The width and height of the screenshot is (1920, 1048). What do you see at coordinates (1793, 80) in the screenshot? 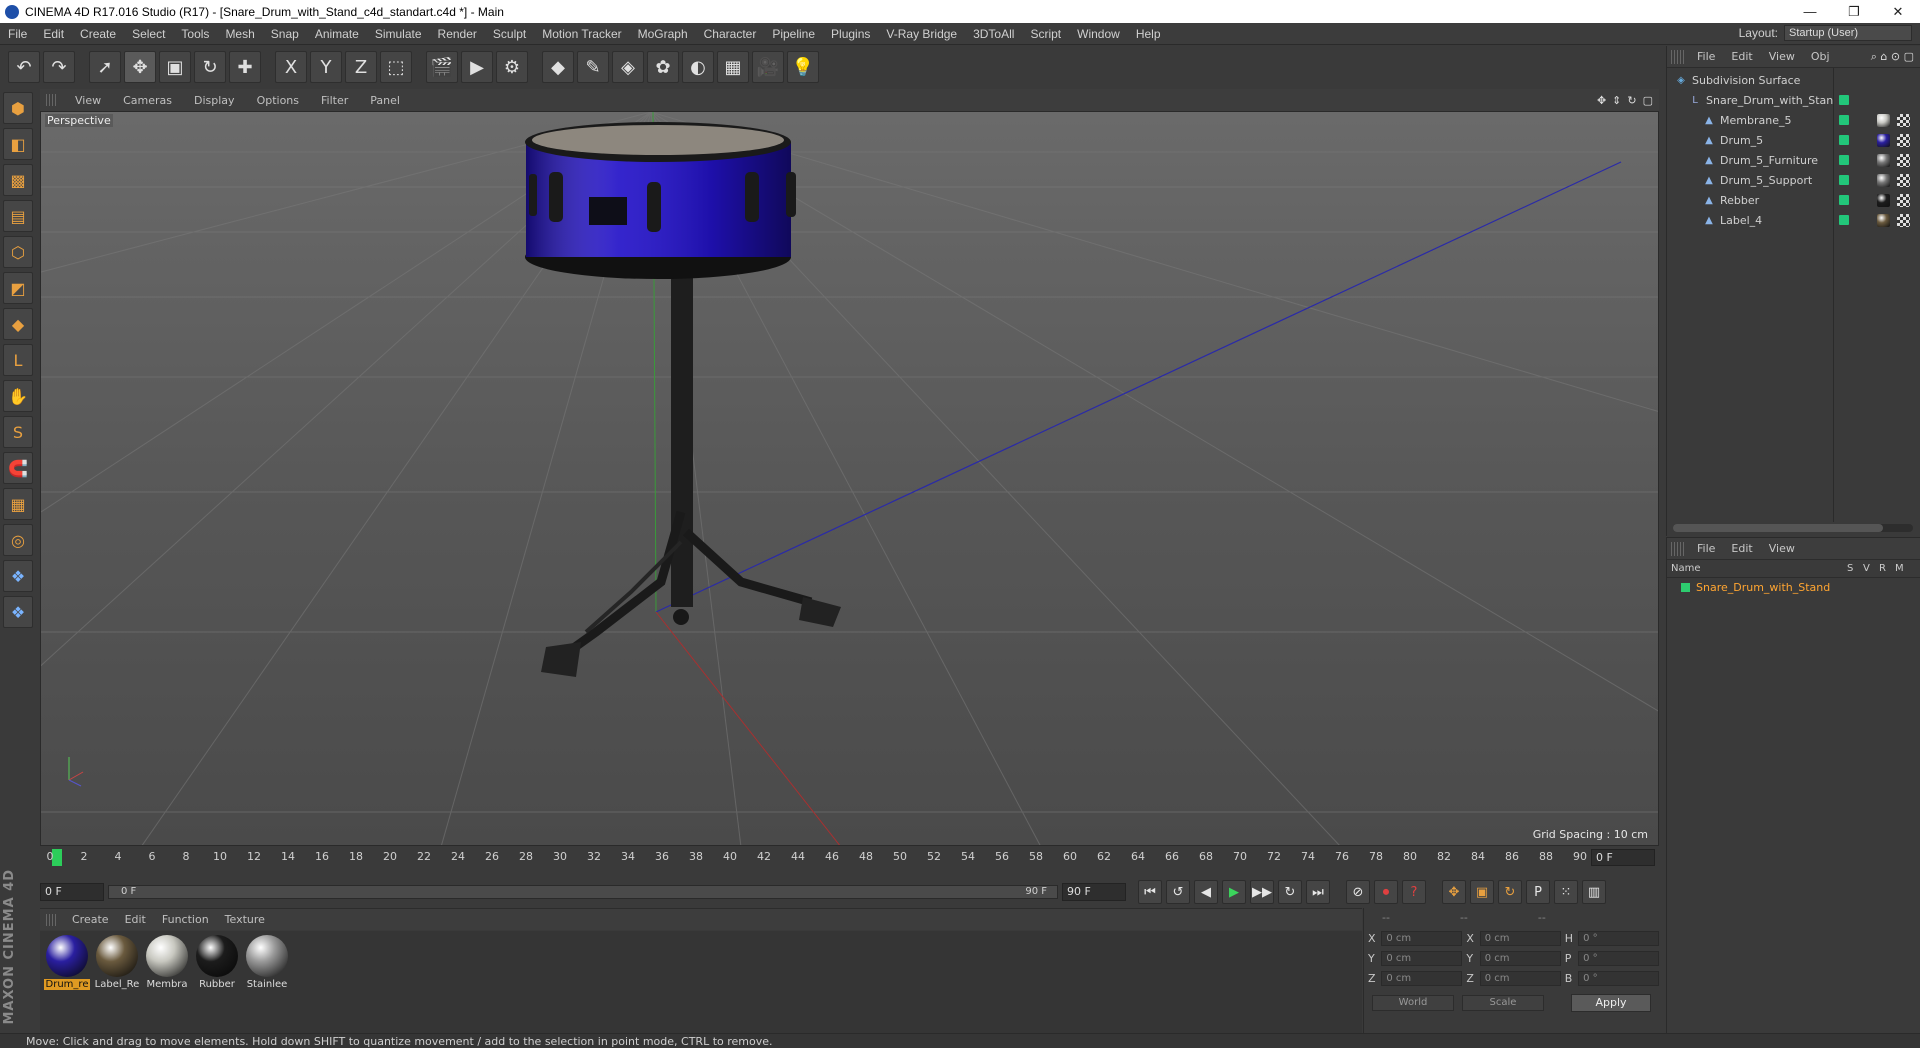
I see `object-row: ◈ Subdivision Surface` at bounding box center [1793, 80].